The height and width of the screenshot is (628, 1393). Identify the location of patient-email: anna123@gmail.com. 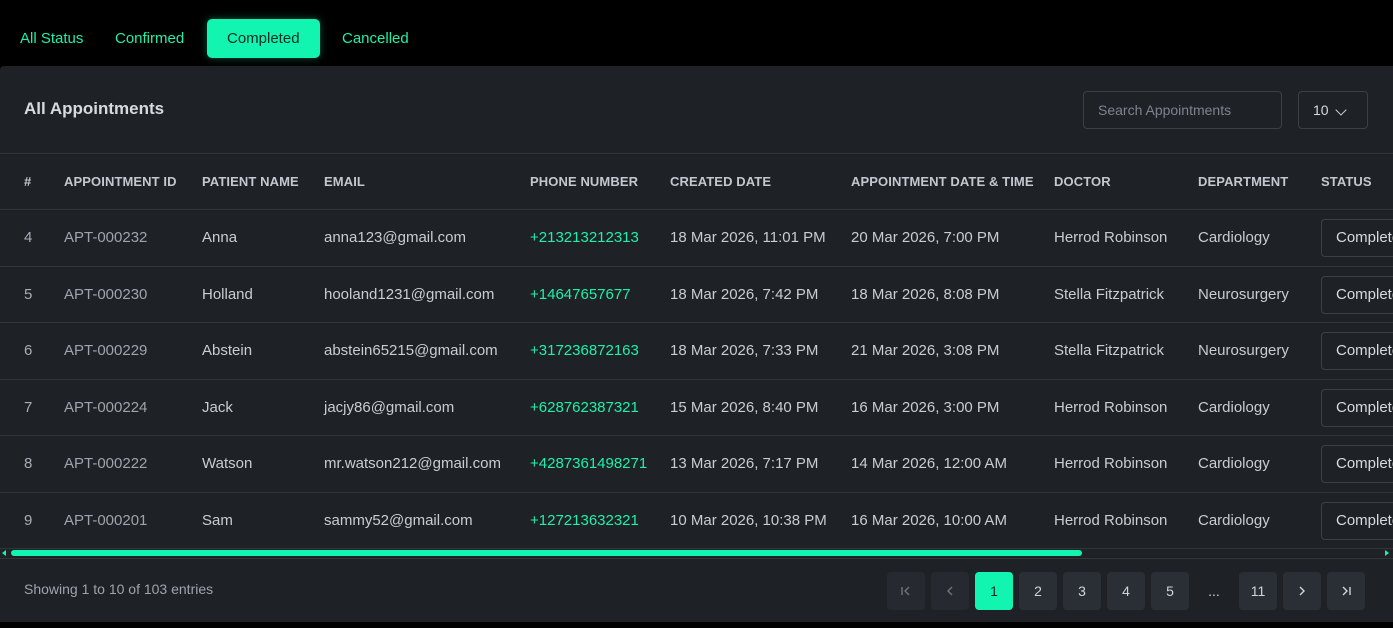
(395, 237).